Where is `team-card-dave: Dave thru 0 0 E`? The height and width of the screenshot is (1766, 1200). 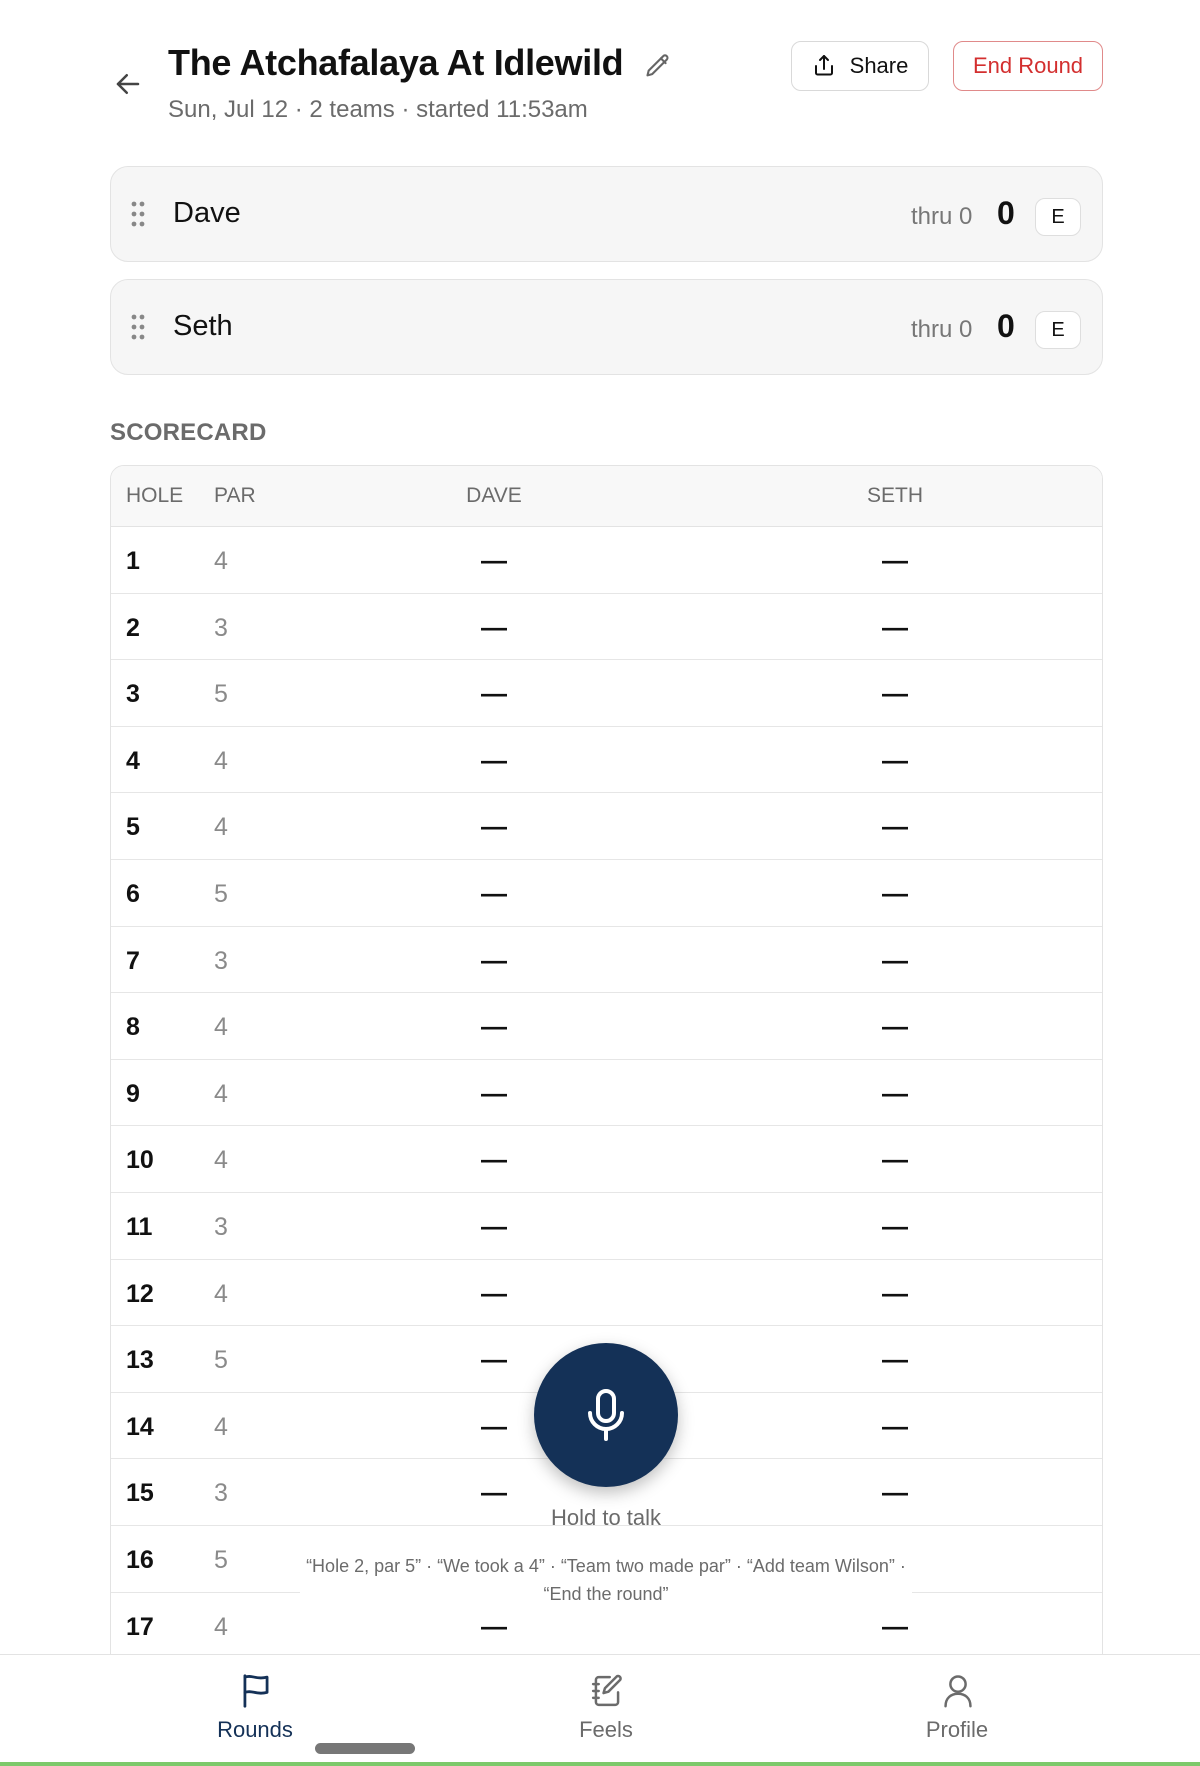
team-card-dave: Dave thru 0 0 E is located at coordinates (606, 214).